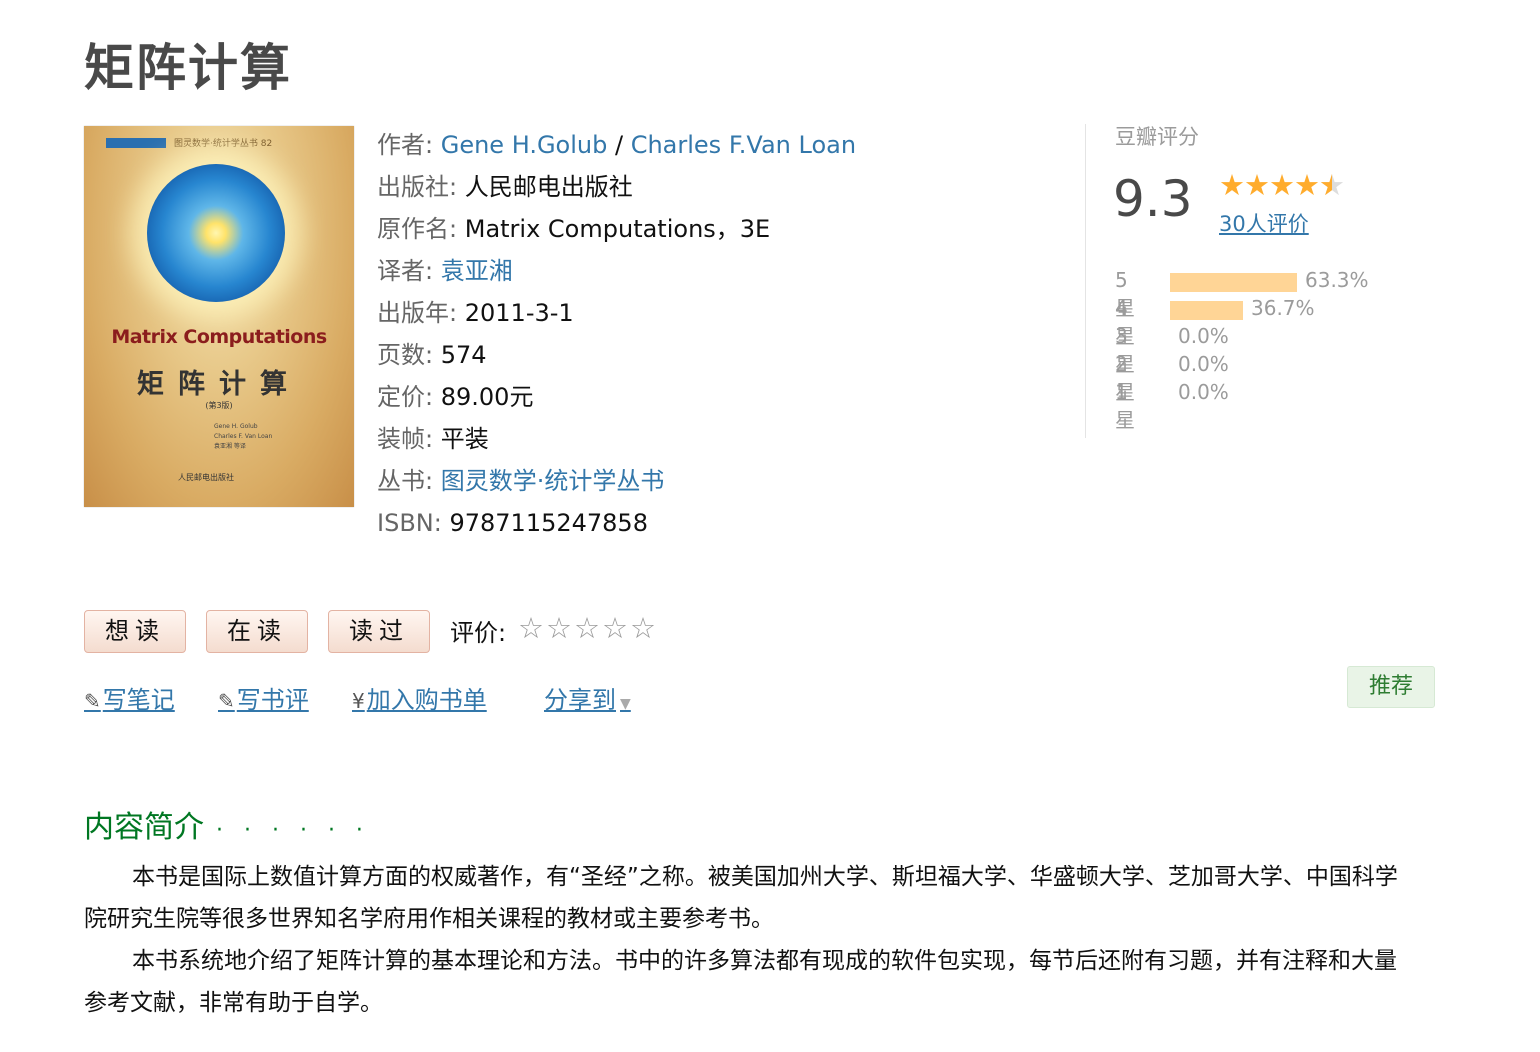 The height and width of the screenshot is (1052, 1540). I want to click on recommend-button: 推荐, so click(1391, 687).